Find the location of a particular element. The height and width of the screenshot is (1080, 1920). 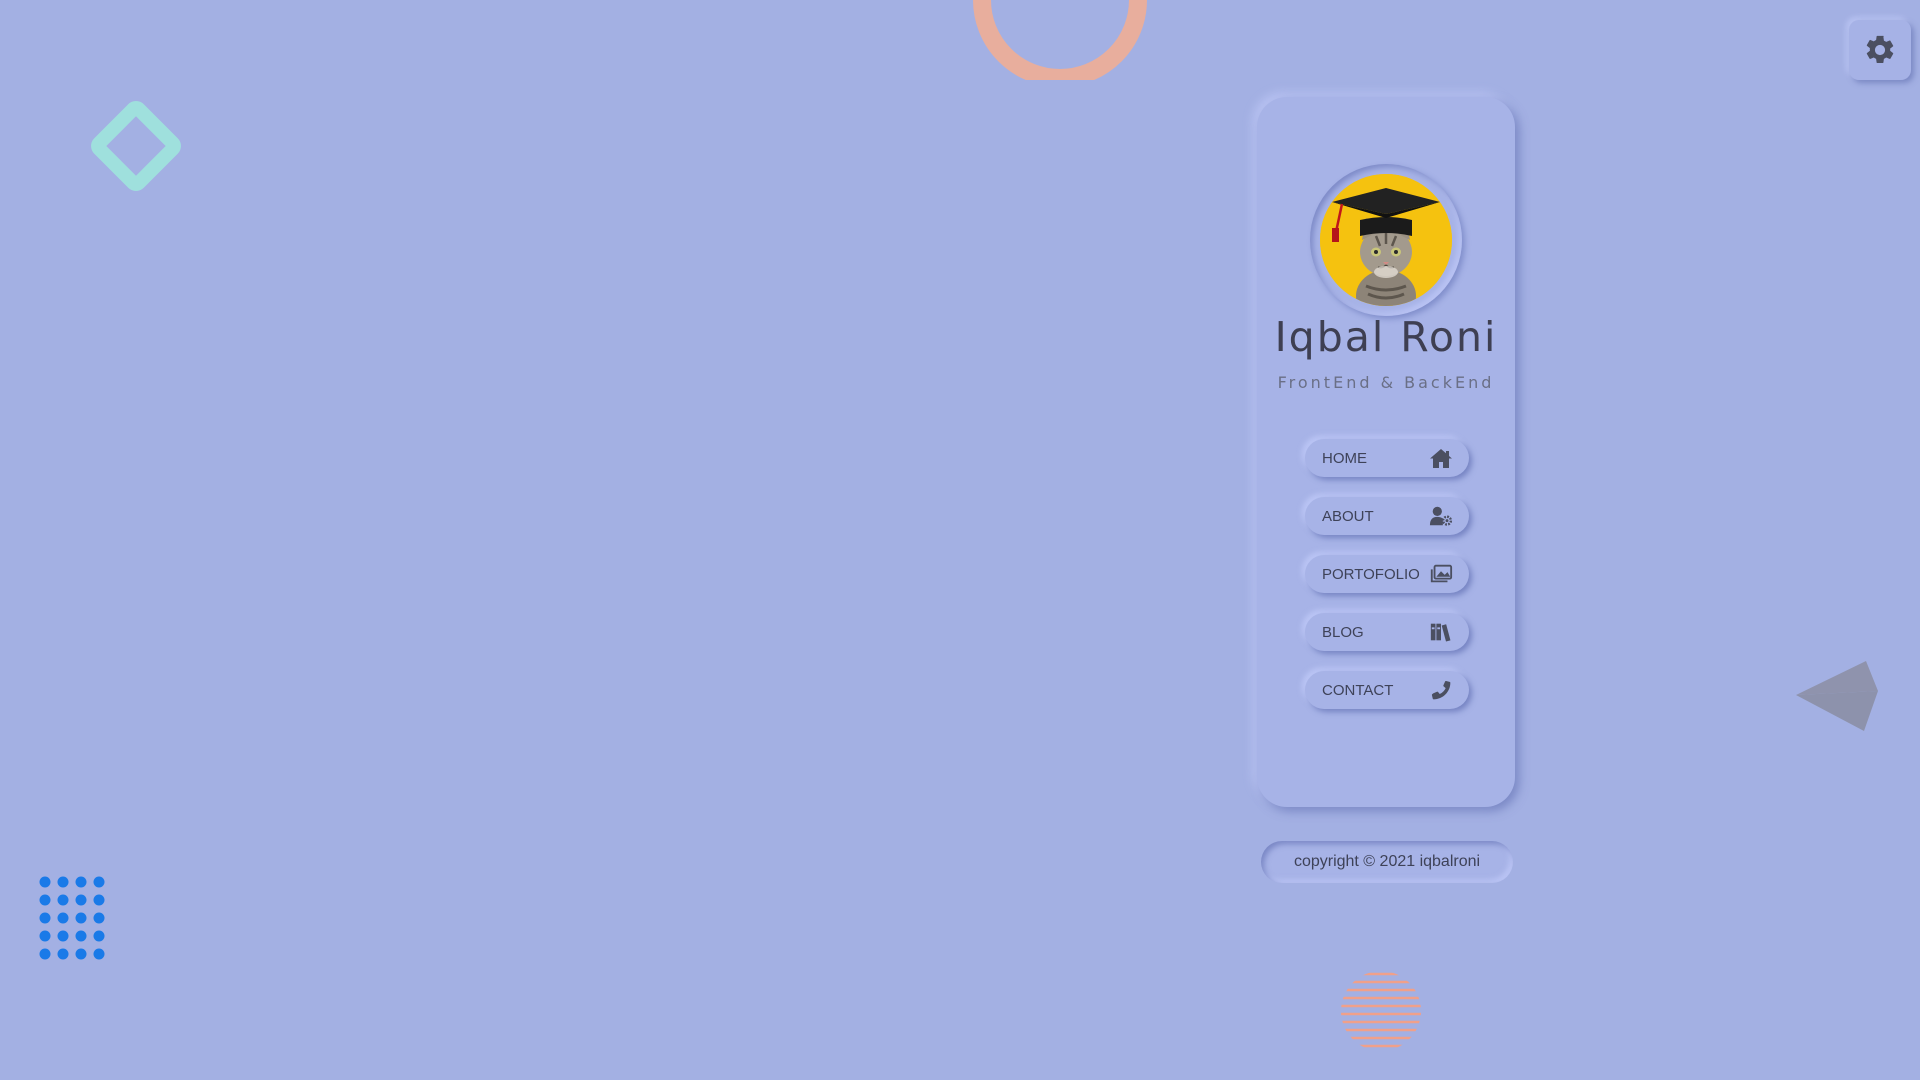

nav-item-label: HOME is located at coordinates (1344, 458).